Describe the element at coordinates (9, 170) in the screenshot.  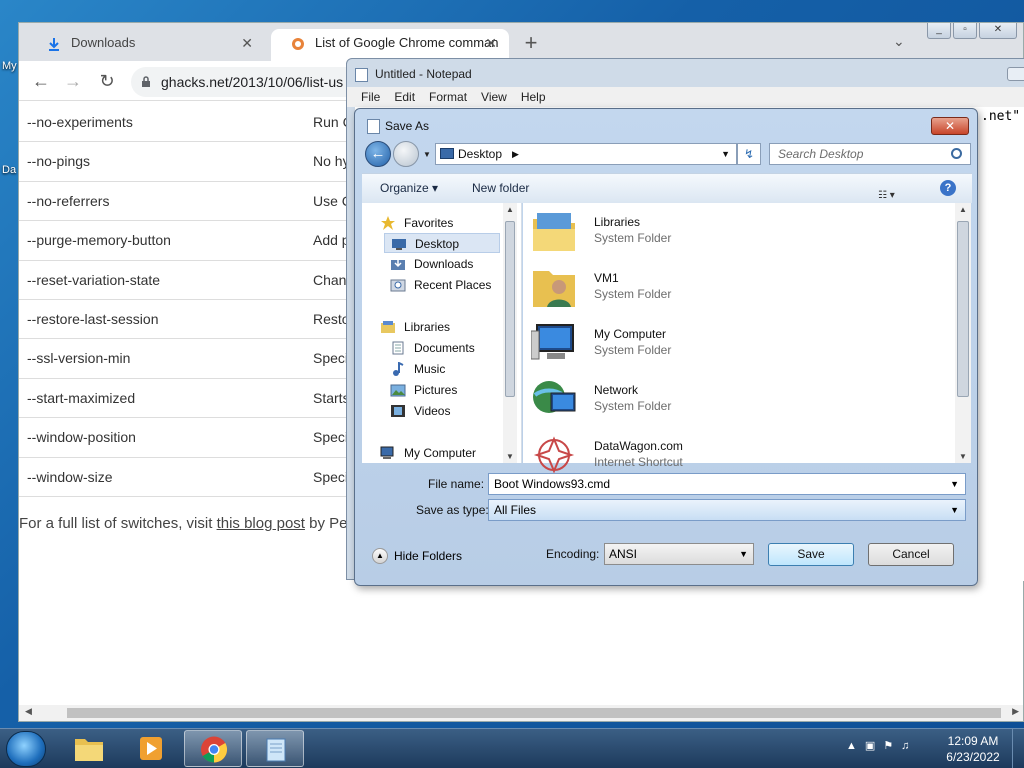
I see `desktop-icon-label: Da` at that location.